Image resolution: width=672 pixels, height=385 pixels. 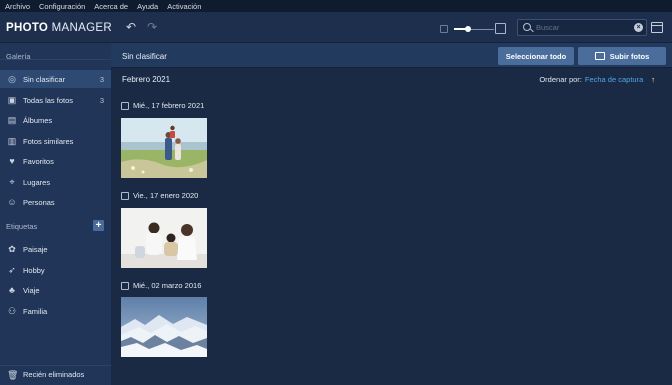 What do you see at coordinates (560, 79) in the screenshot?
I see `sort-label: Ordenar por:` at bounding box center [560, 79].